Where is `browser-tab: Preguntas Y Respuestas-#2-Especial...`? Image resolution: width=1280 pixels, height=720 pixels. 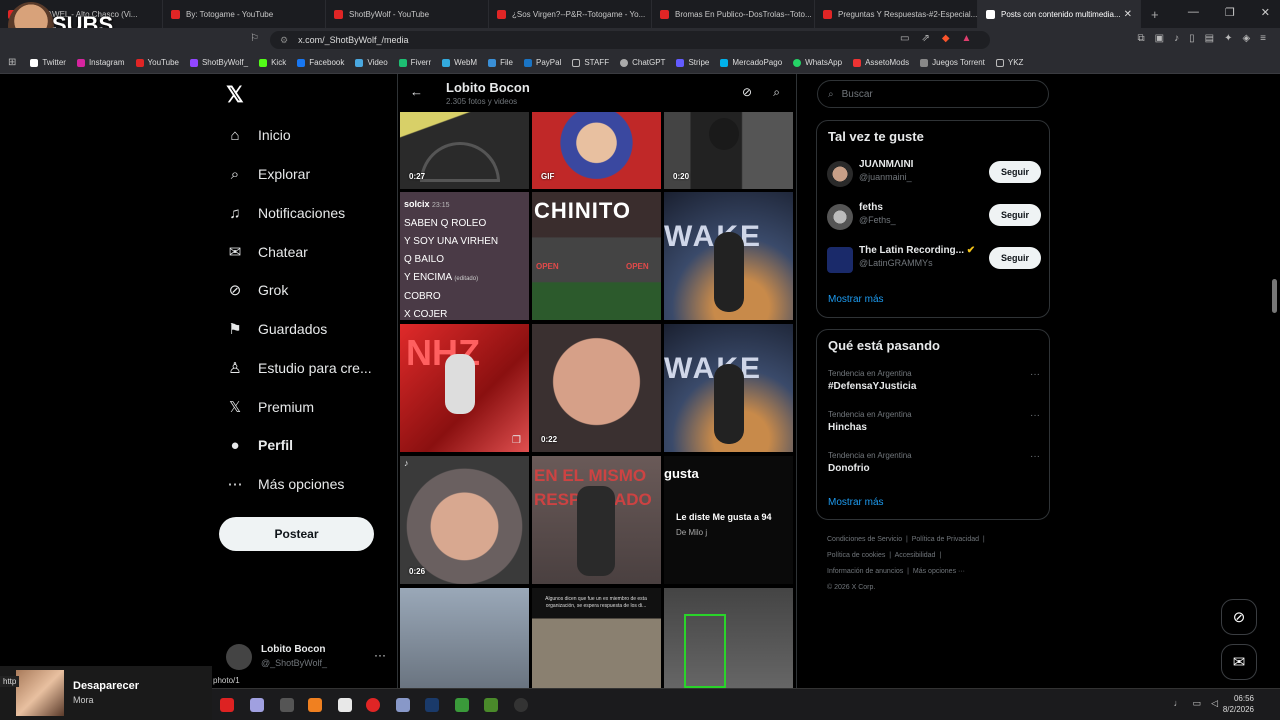
browser-tab: Preguntas Y Respuestas-#2-Especial... is located at coordinates (896, 14).